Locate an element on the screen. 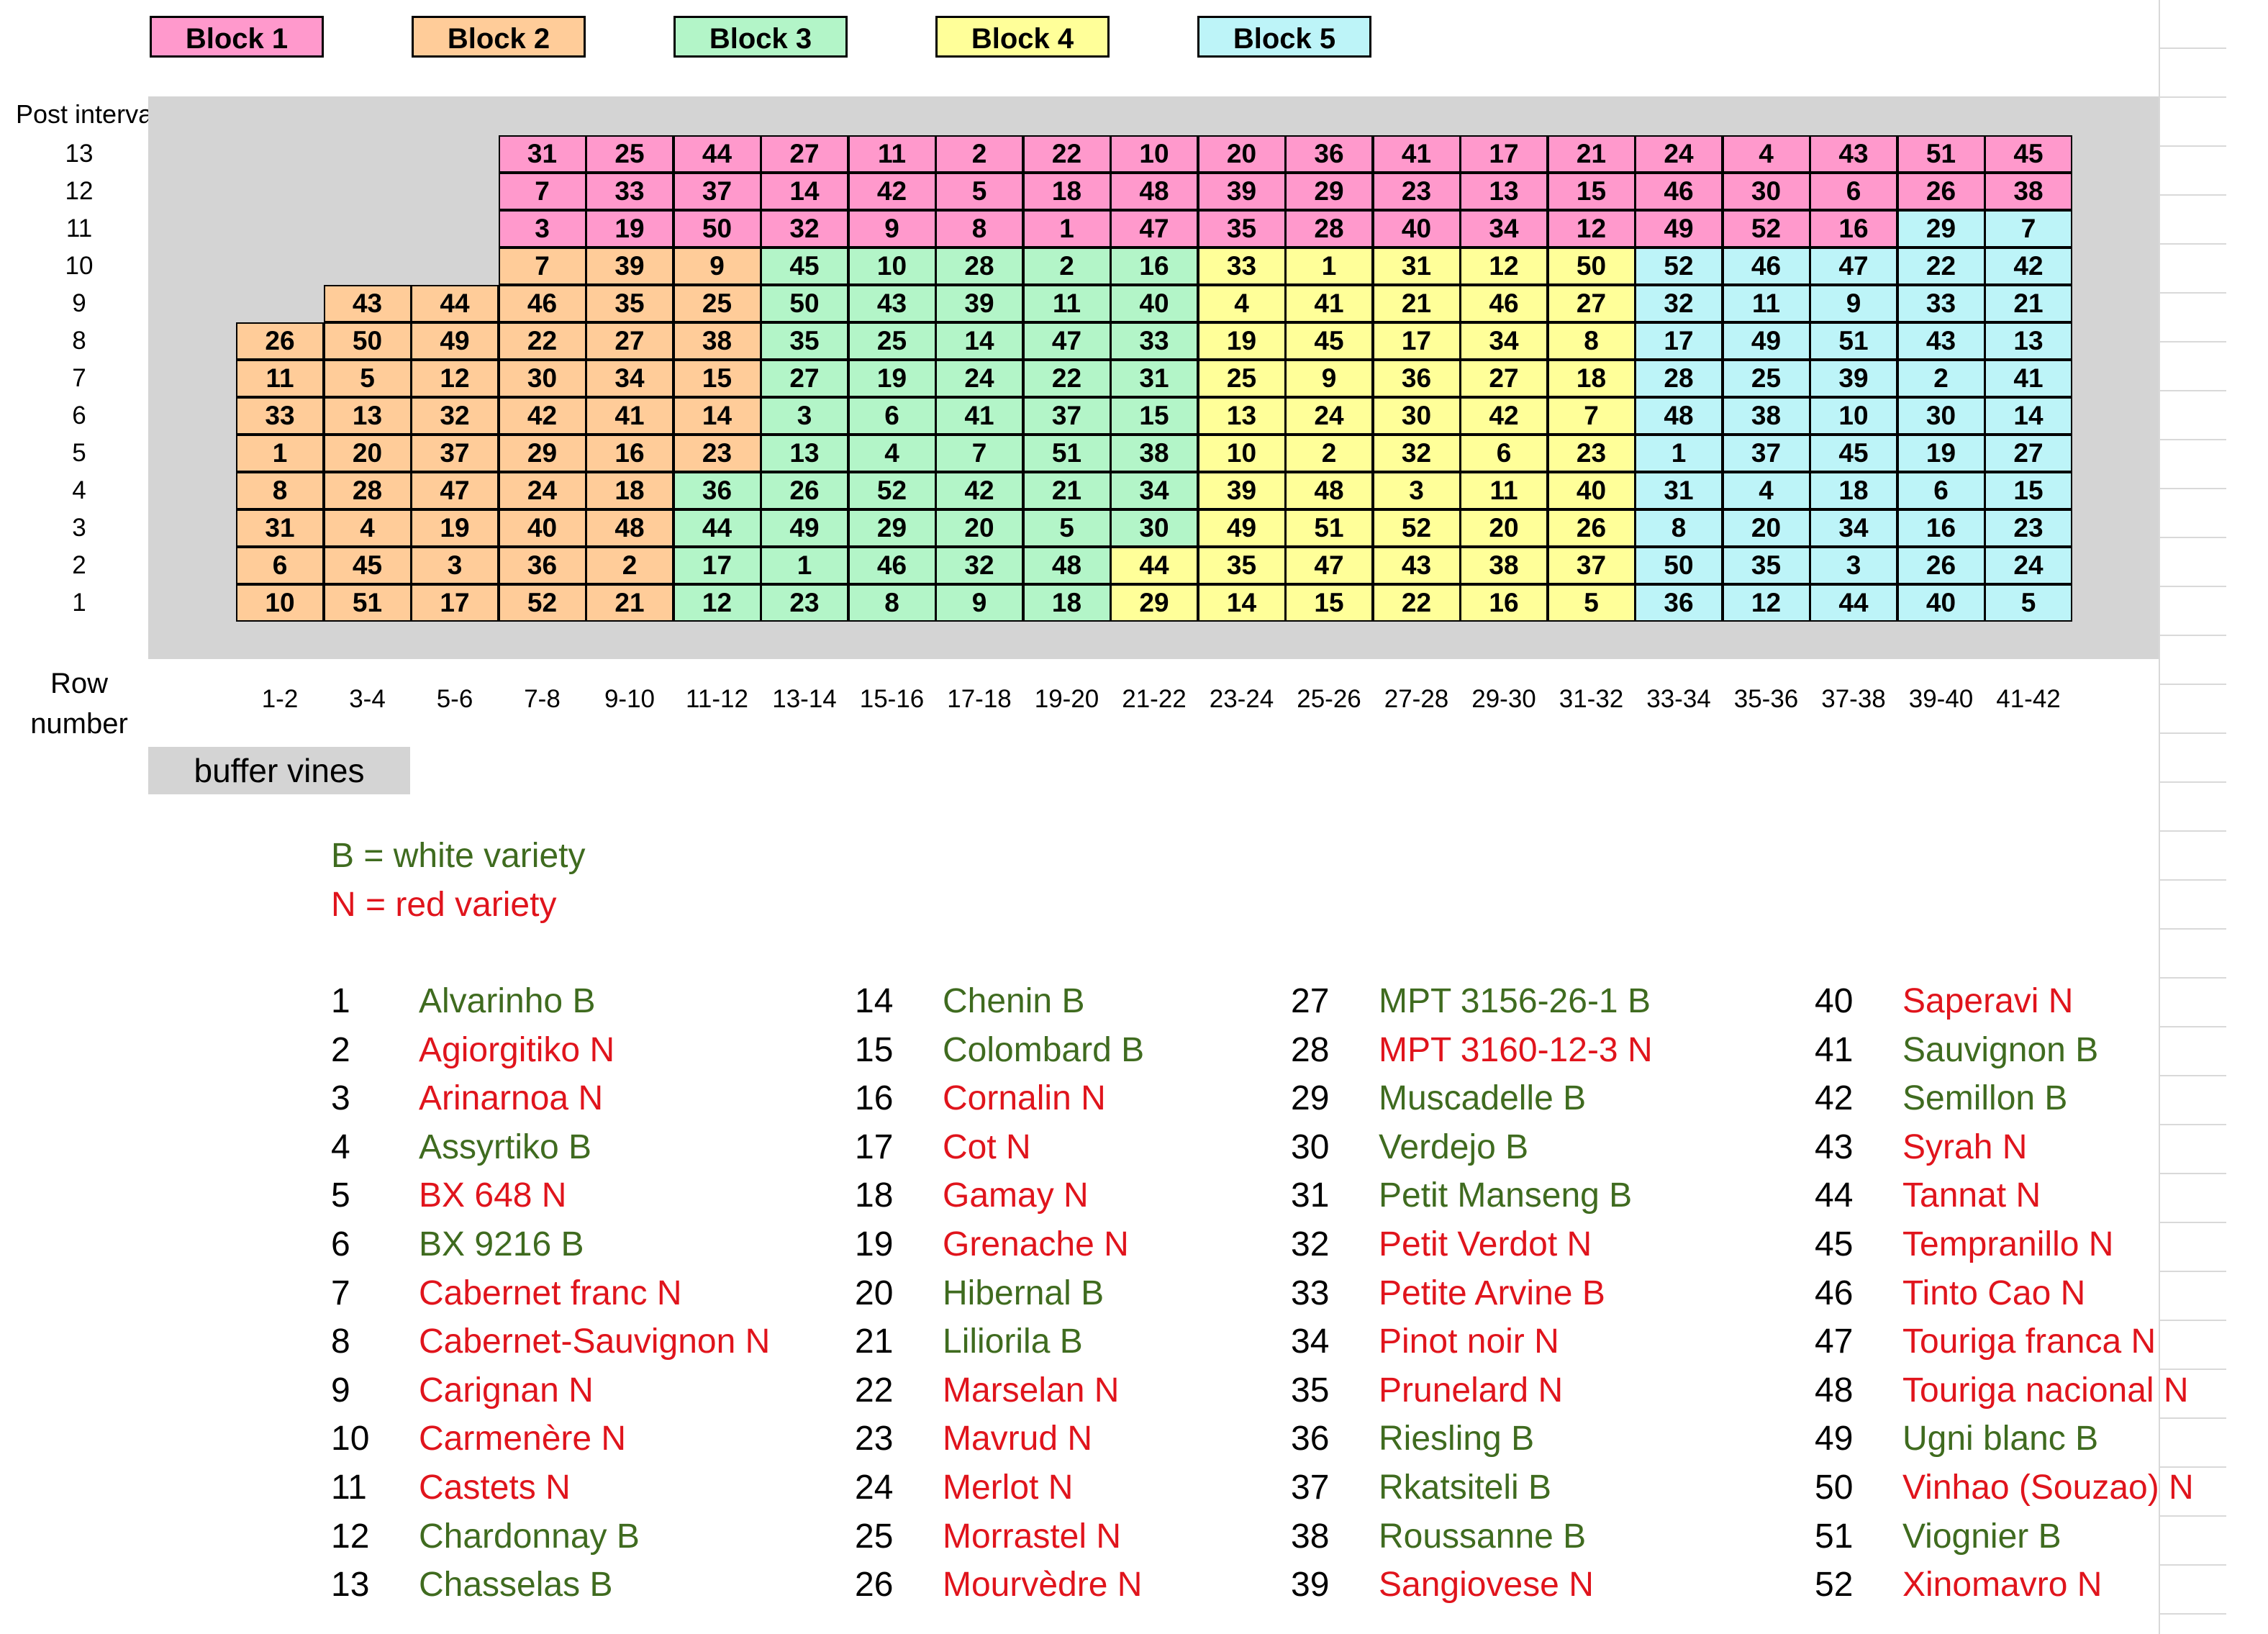 The width and height of the screenshot is (2268, 1634). variety-number: 23 is located at coordinates (874, 1439).